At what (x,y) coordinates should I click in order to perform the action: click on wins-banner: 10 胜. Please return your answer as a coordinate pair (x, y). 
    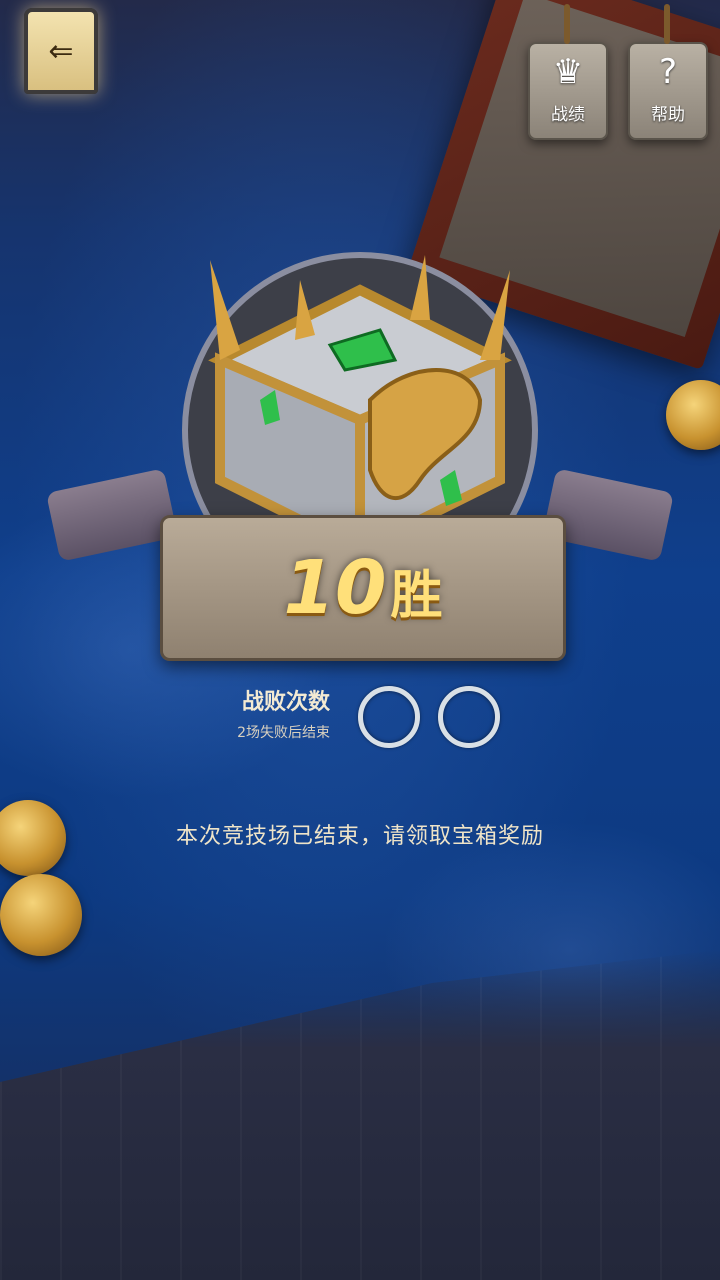
    Looking at the image, I should click on (363, 588).